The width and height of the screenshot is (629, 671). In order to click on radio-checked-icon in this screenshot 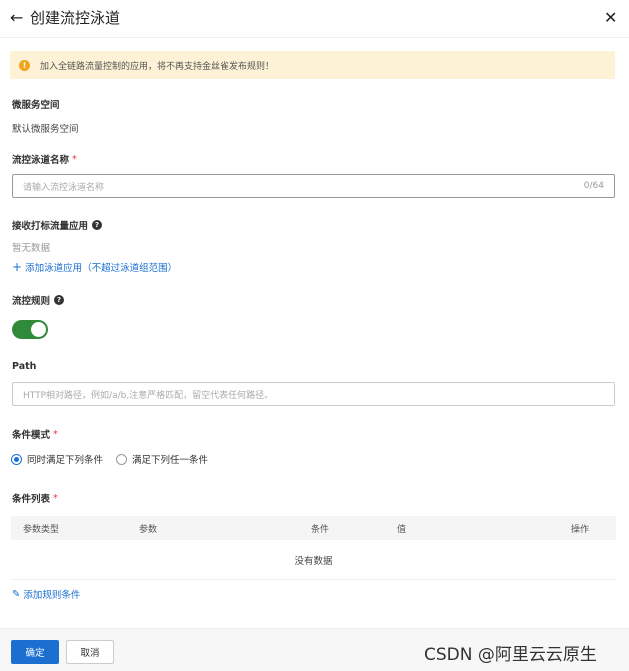, I will do `click(16, 459)`.